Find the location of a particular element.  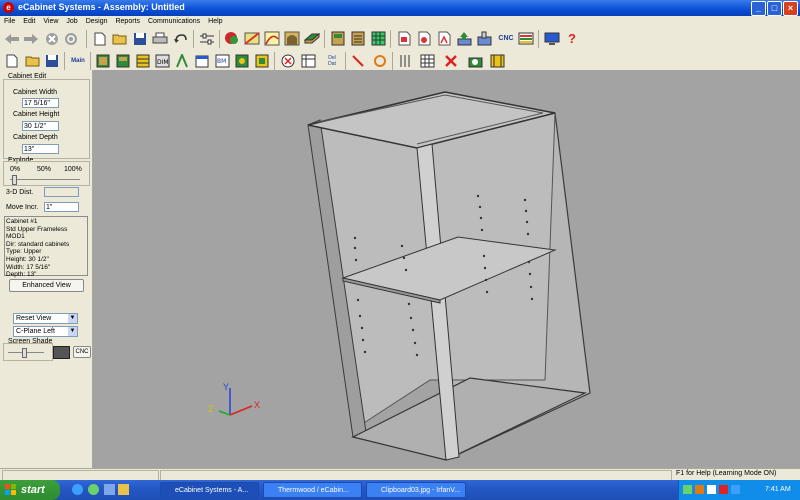

print-icon is located at coordinates (160, 38).